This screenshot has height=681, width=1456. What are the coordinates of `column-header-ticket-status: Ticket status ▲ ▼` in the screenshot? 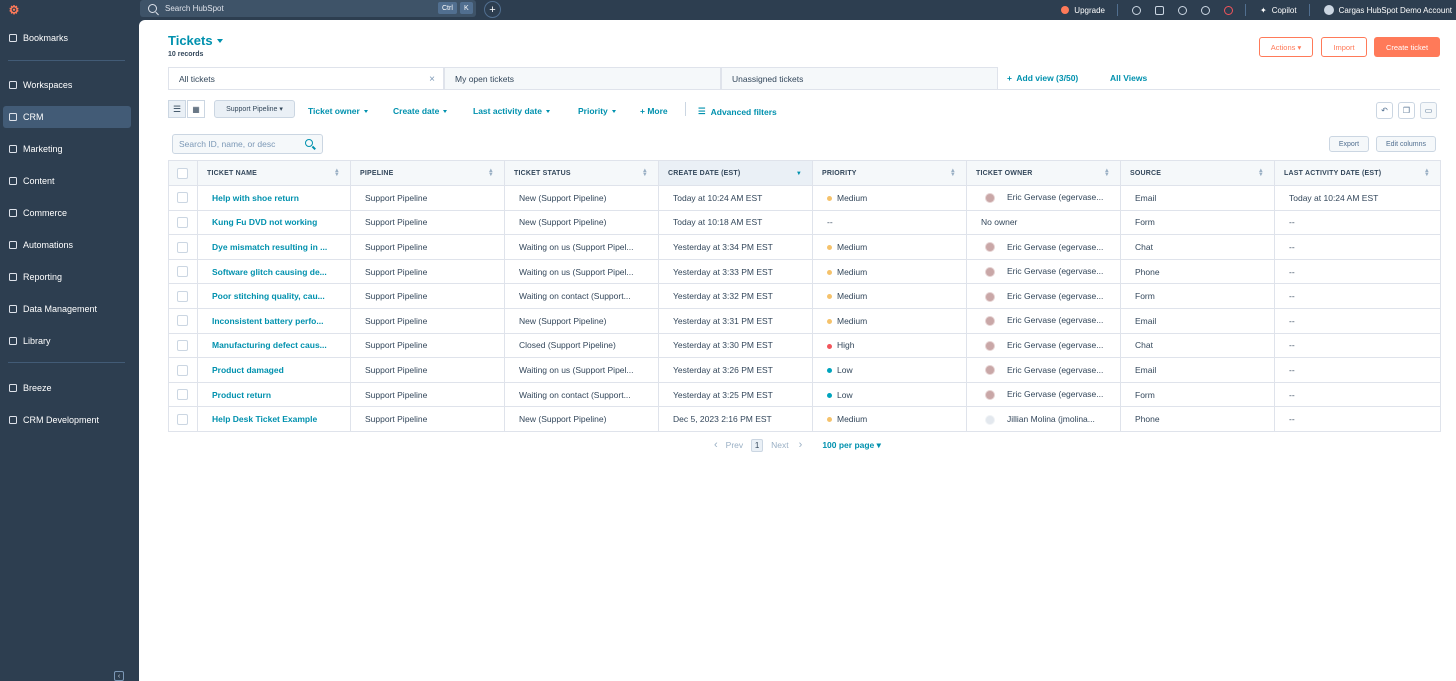 It's located at (581, 173).